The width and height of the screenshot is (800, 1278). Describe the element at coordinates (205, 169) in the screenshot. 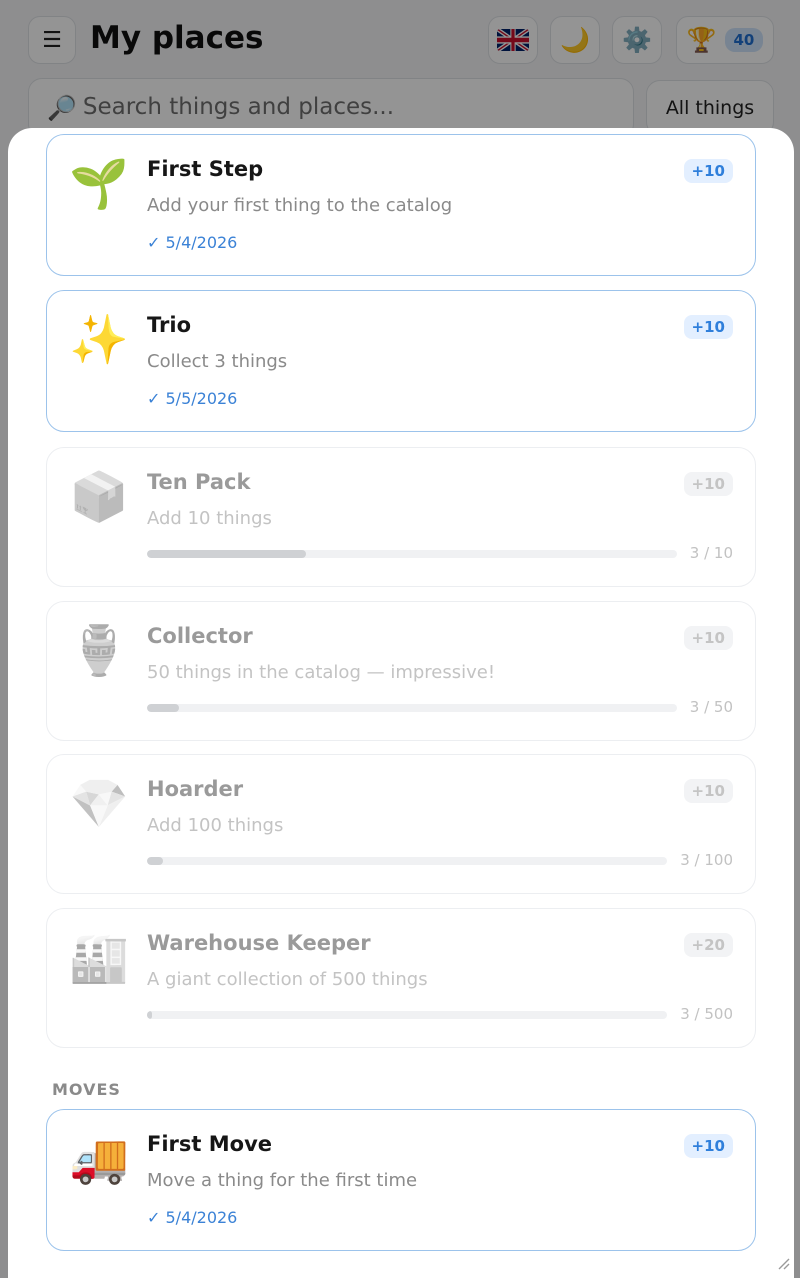

I see `achievement-title: First Step` at that location.